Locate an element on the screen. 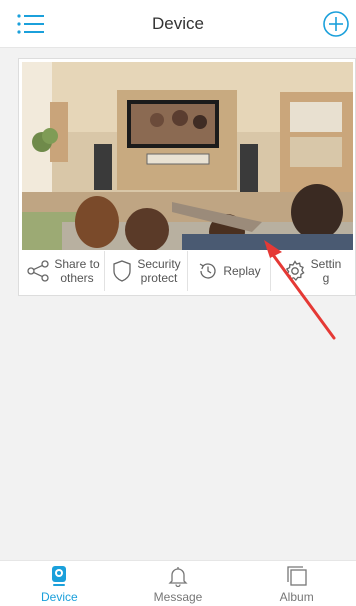 The height and width of the screenshot is (606, 356). settings-label: Settin g is located at coordinates (326, 271).